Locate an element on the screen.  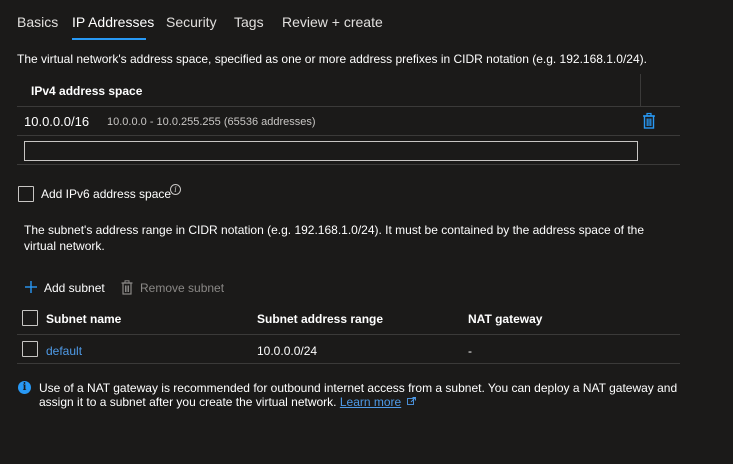
column-header-ipv4: IPv4 address space is located at coordinates (87, 91).